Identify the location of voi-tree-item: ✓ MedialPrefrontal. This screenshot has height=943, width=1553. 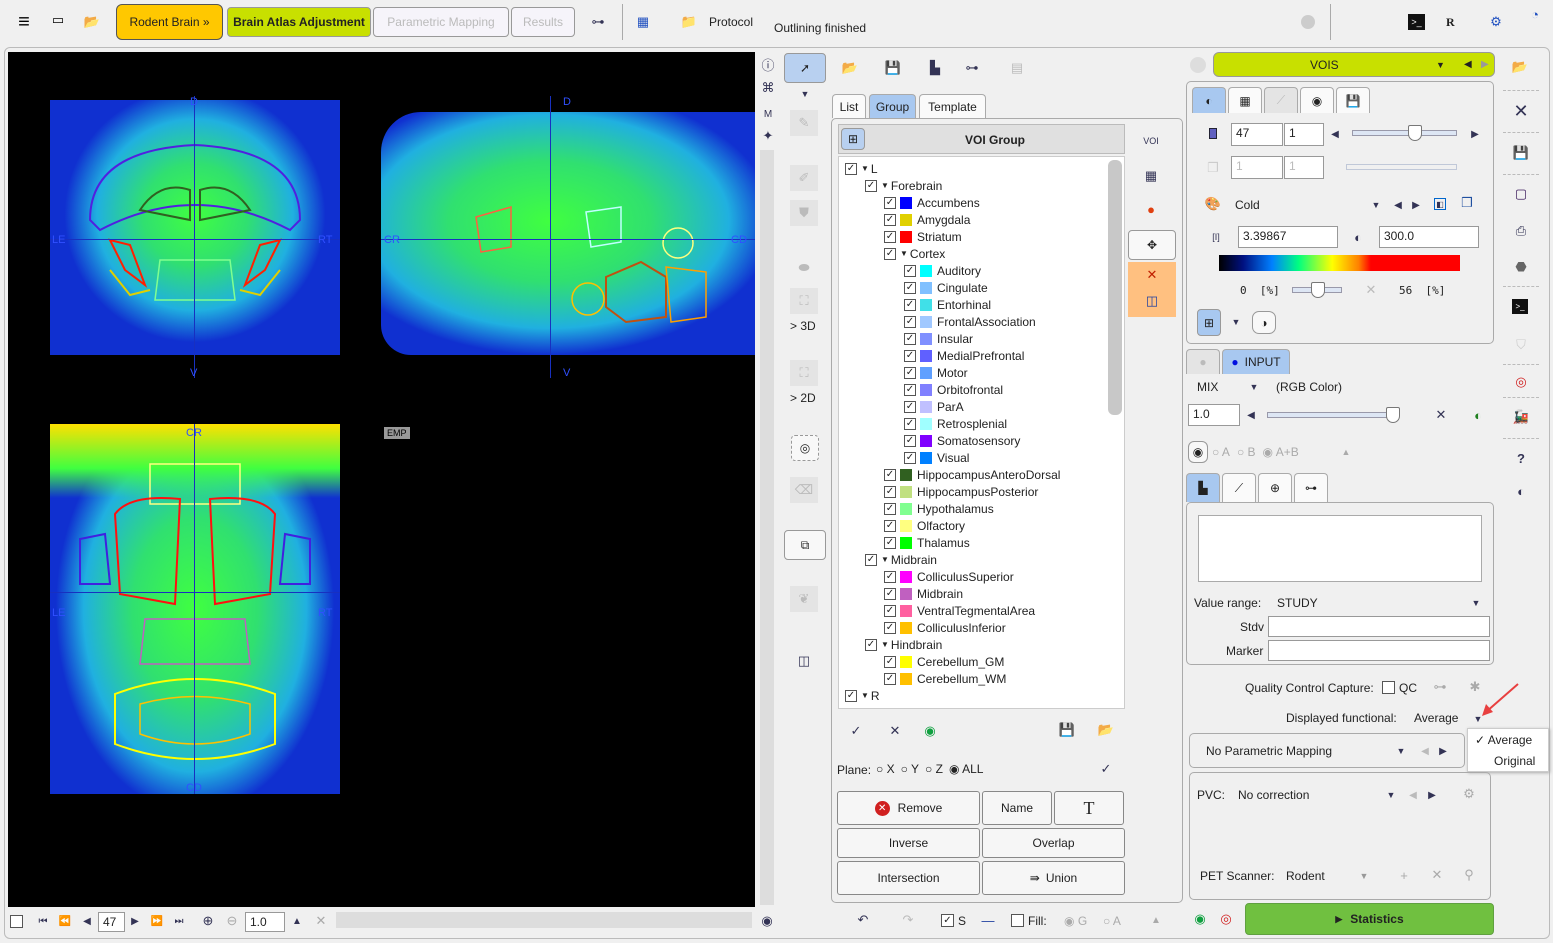
(964, 355).